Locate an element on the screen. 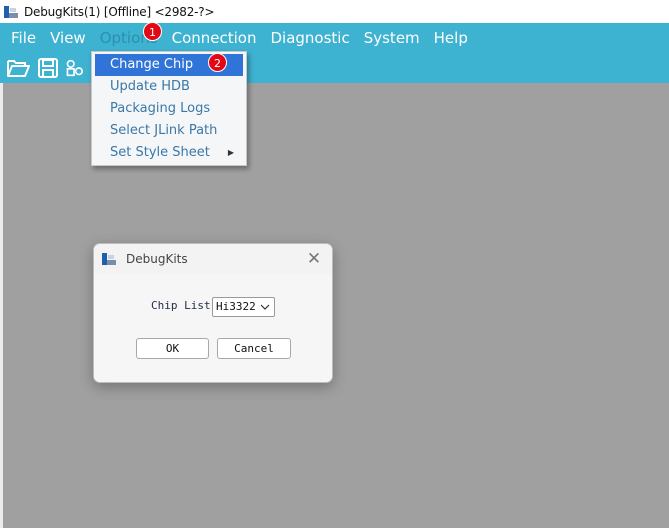 This screenshot has width=669, height=528. chip-list-select: Hi3322 is located at coordinates (243, 307).